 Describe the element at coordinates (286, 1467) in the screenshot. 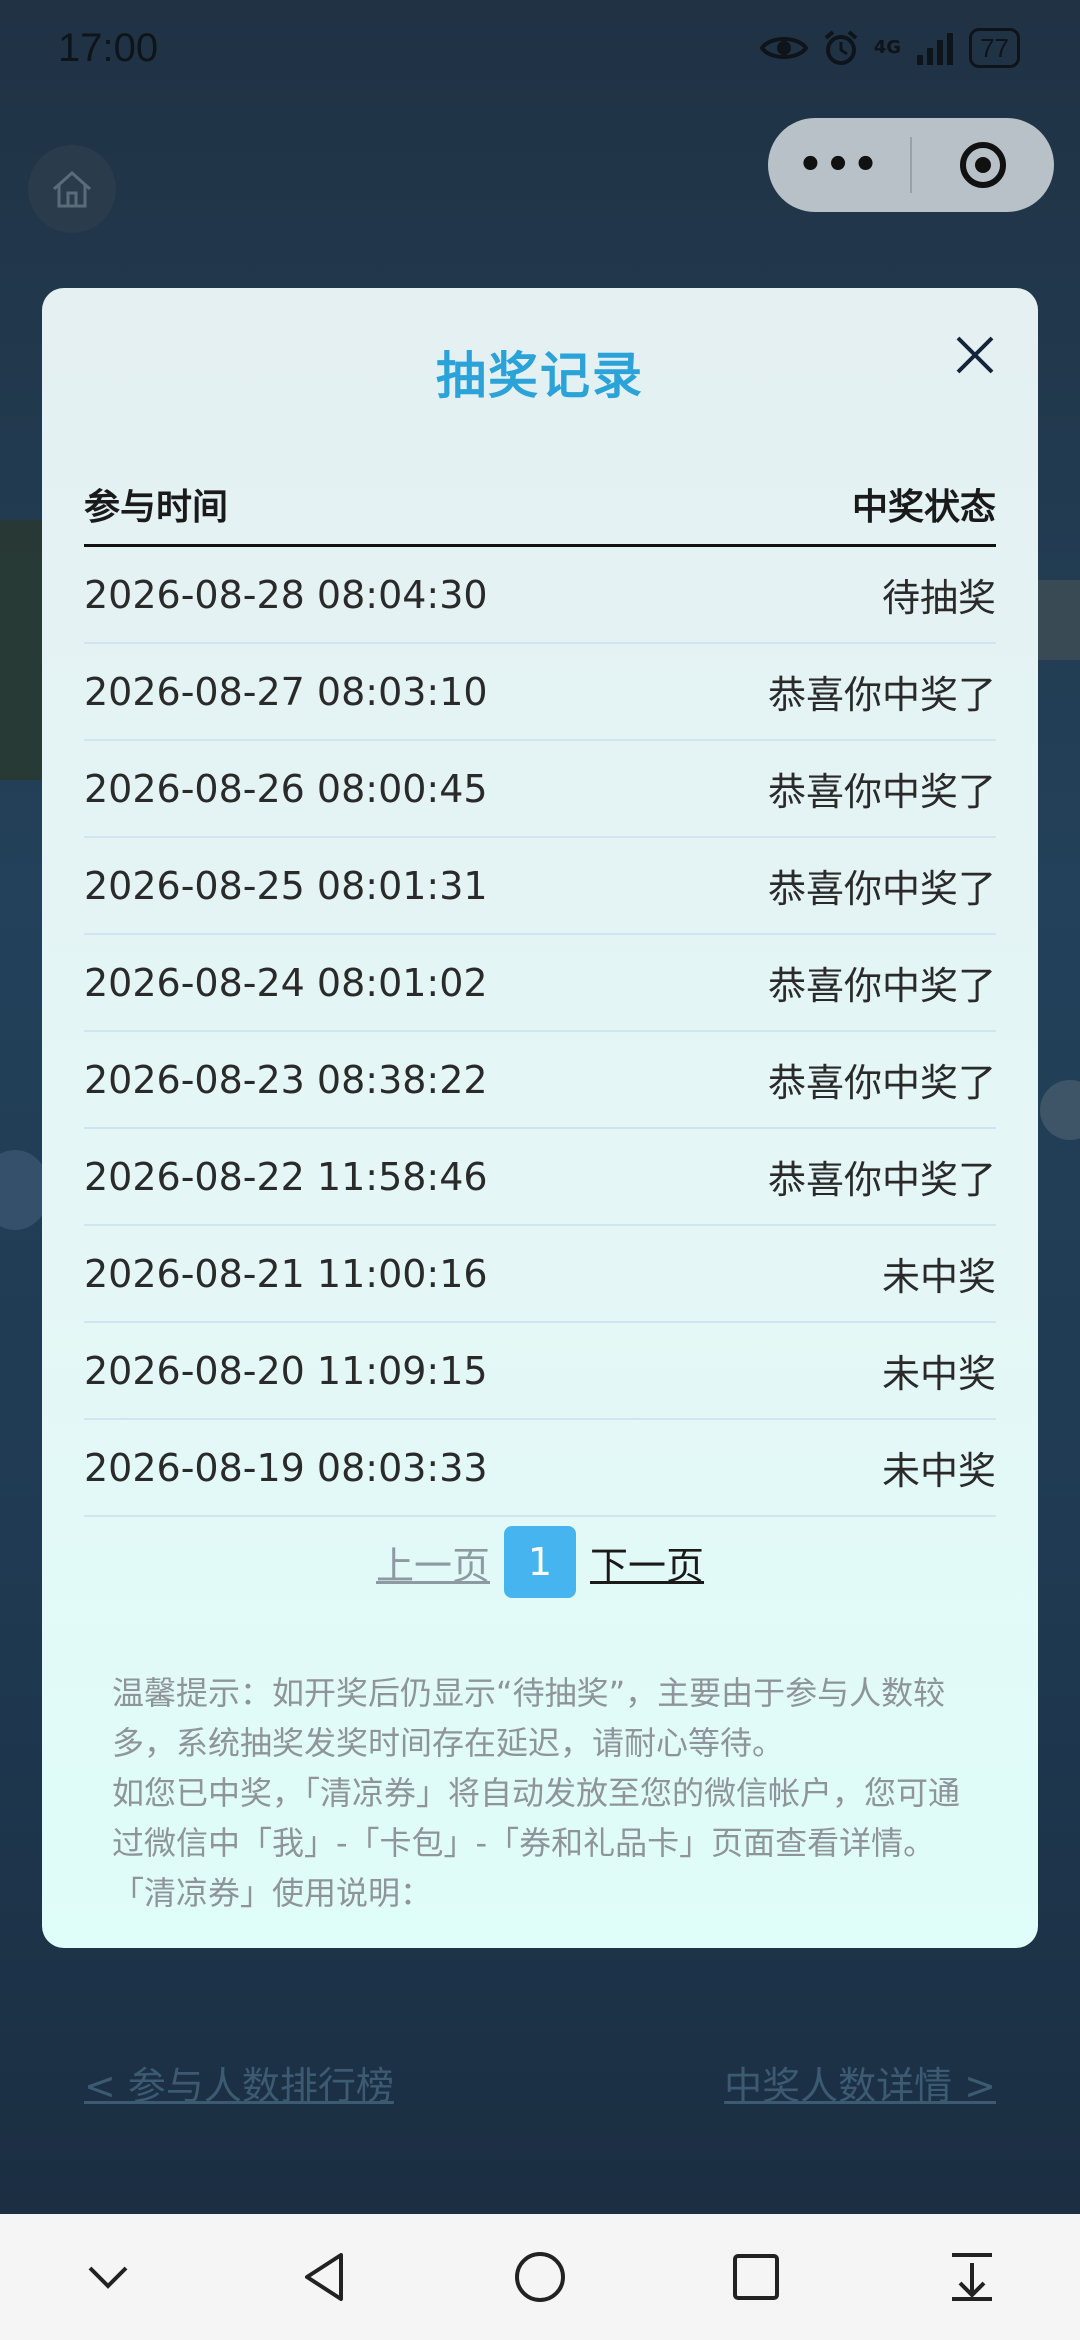

I see `row-time: 2026-08-19 08:03:33` at that location.